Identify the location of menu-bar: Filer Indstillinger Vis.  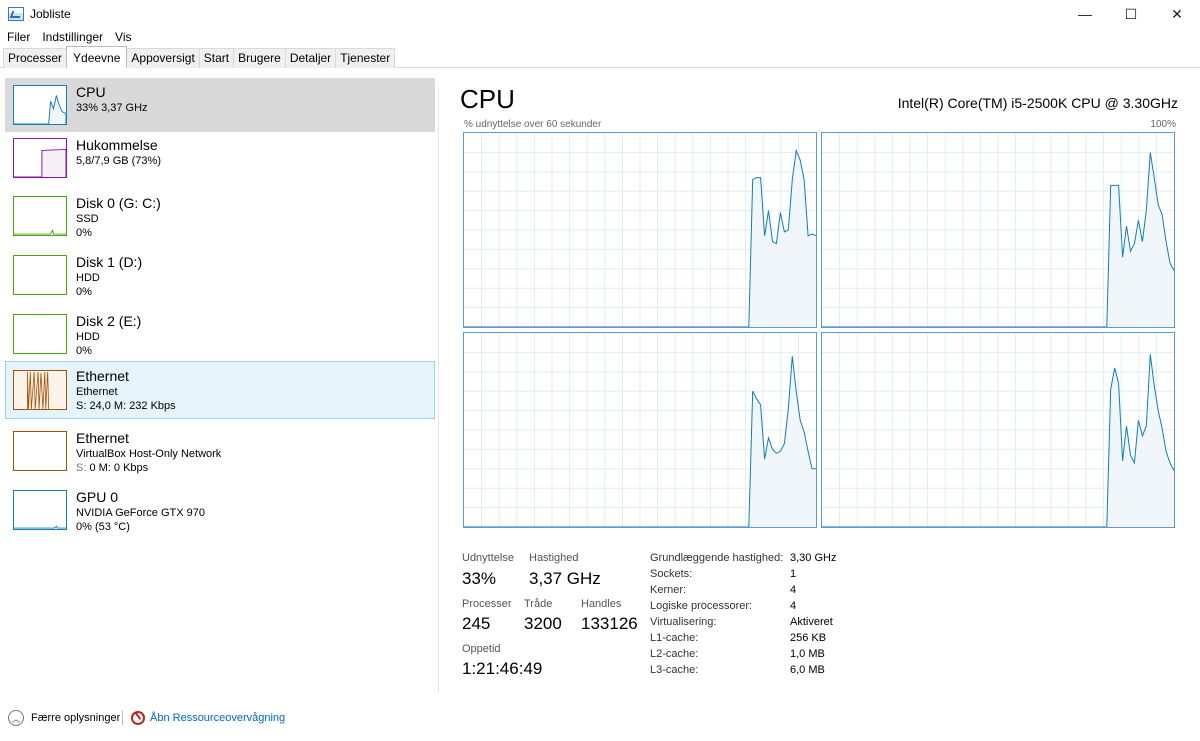
(69, 37).